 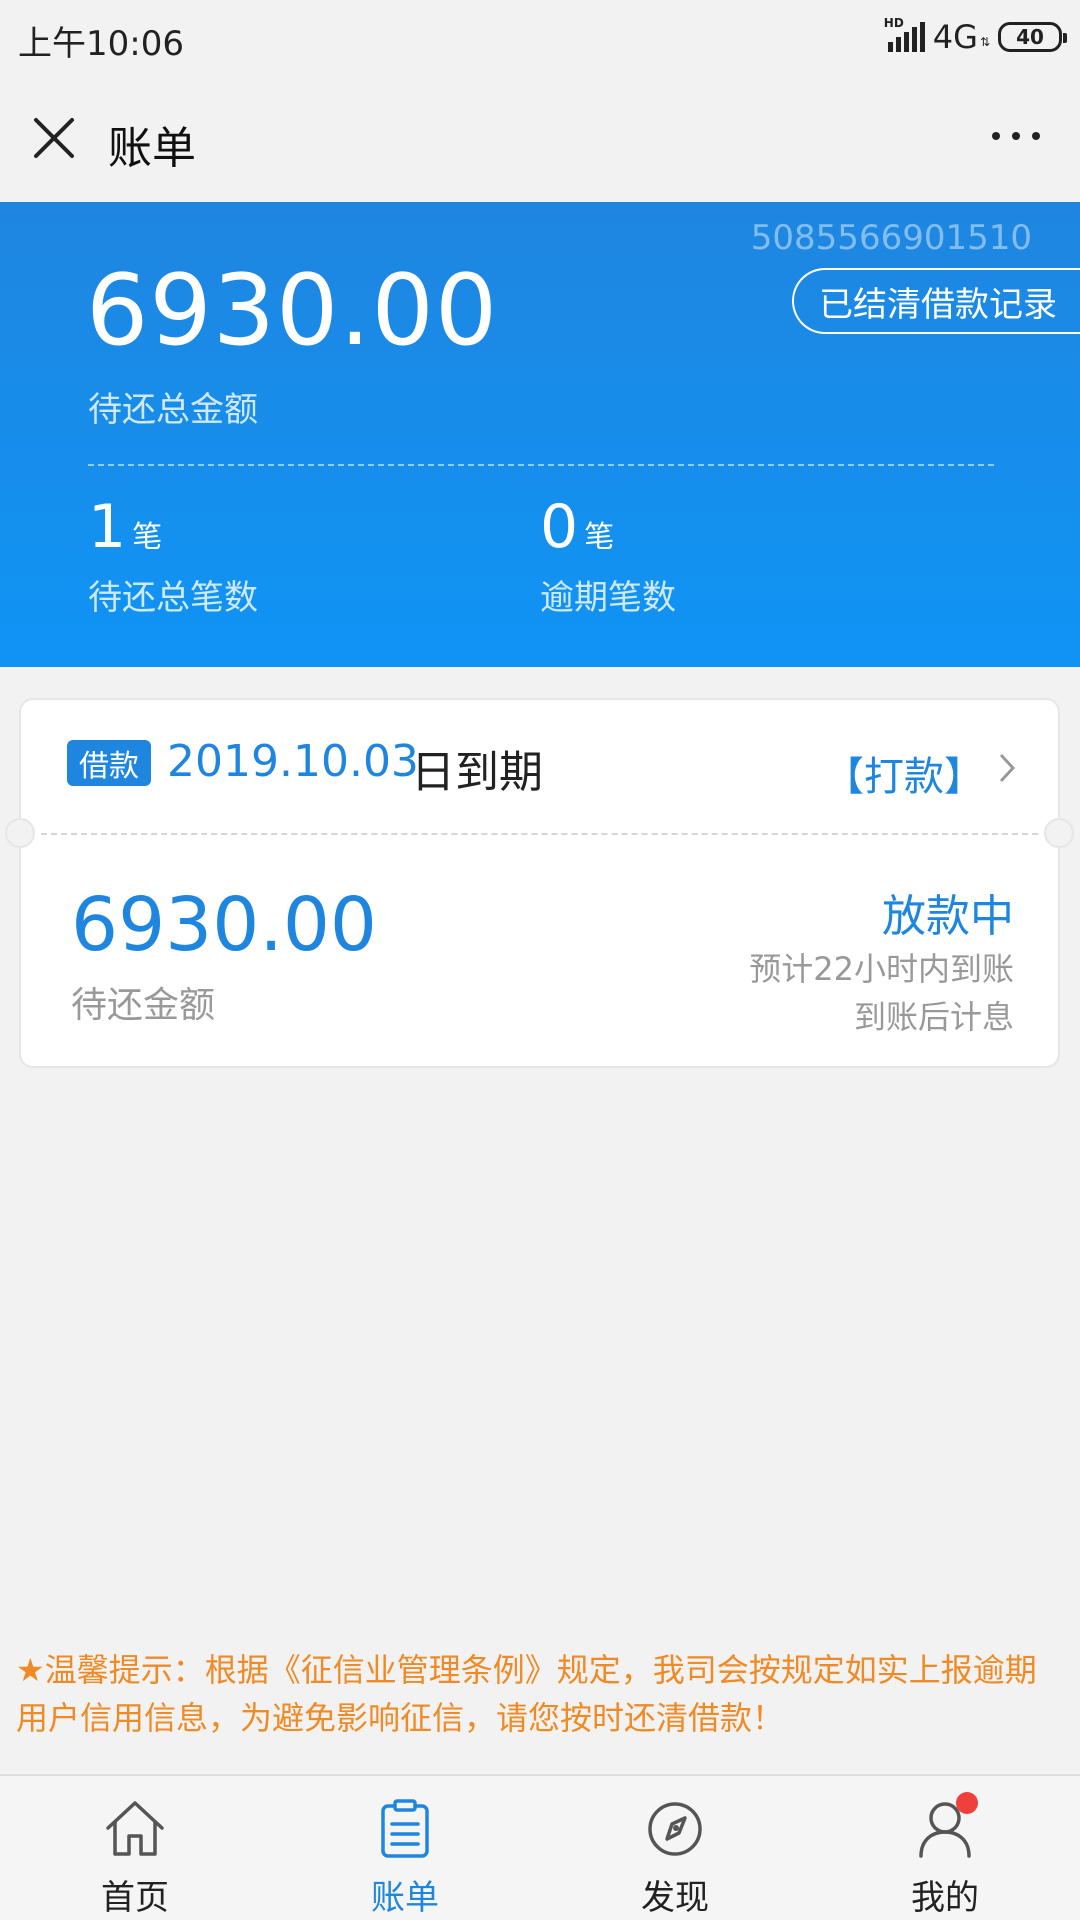 I want to click on battery-level: 40, so click(x=1030, y=37).